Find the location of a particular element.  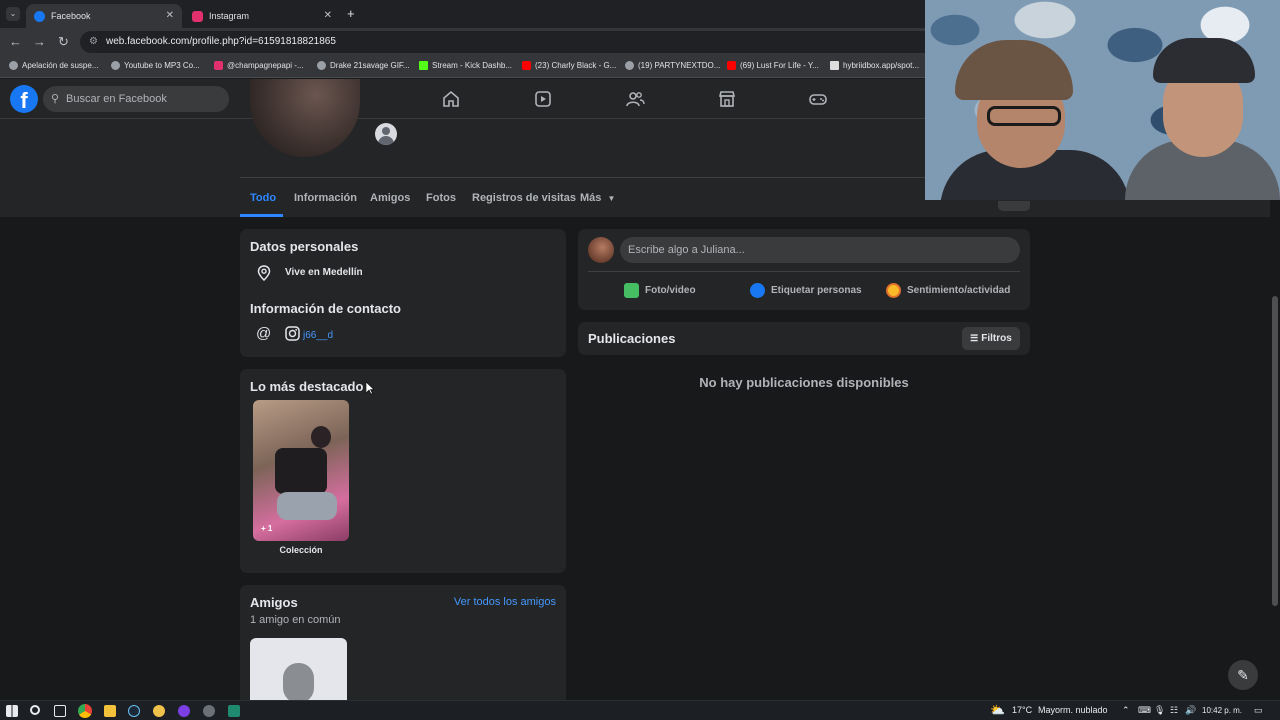

caret-down-icon: ▼ is located at coordinates (611, 198).